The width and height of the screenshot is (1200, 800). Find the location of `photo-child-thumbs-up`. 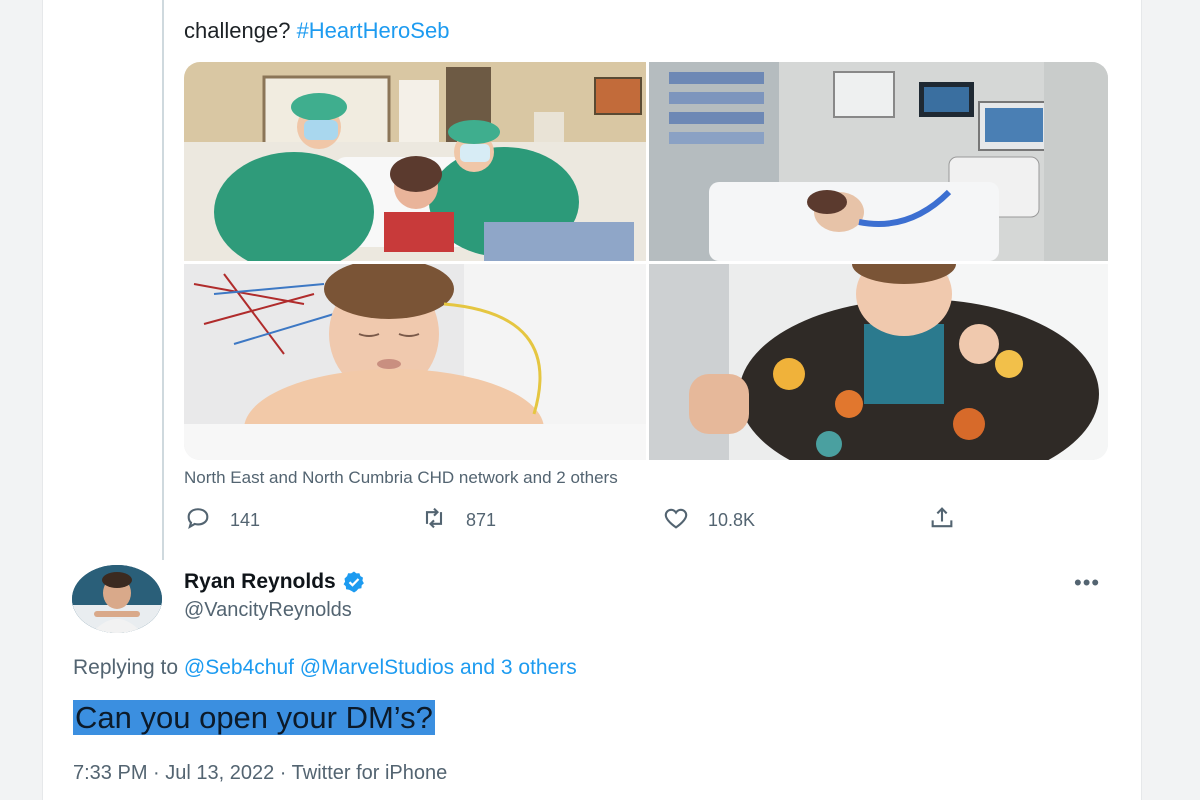

photo-child-thumbs-up is located at coordinates (878, 362).